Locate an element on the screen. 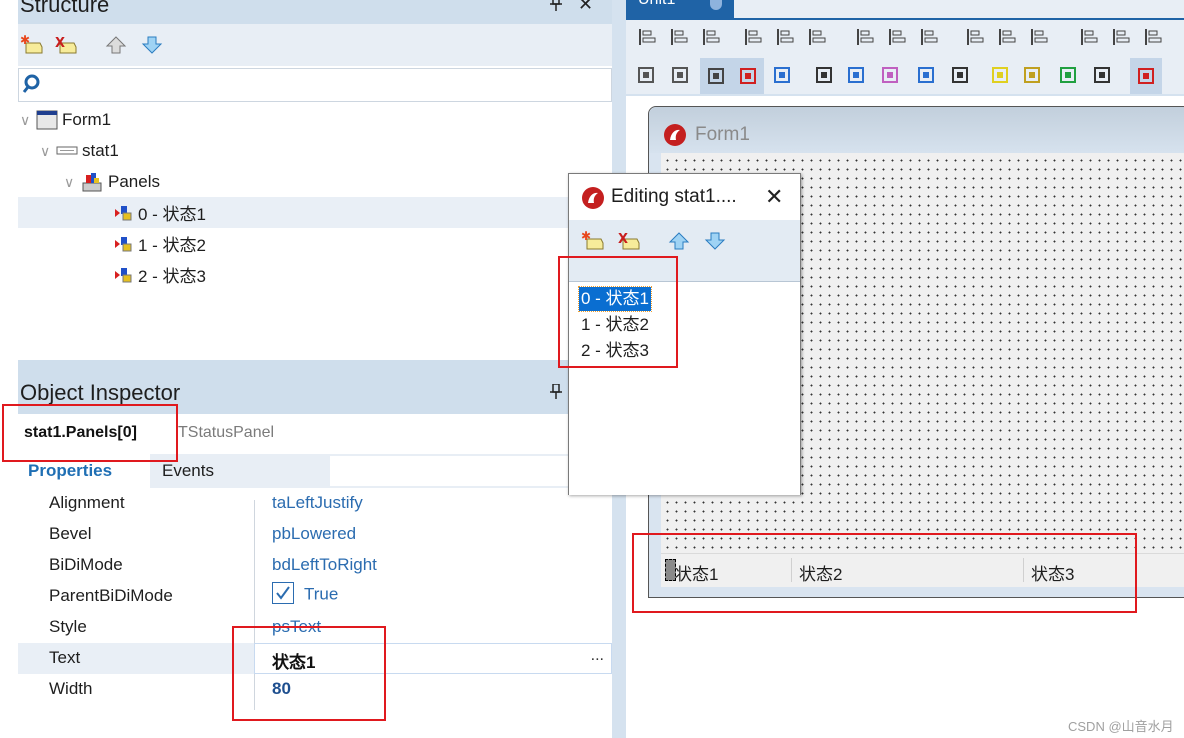 This screenshot has width=1184, height=738. space-equal-v-icon is located at coordinates (976, 37).